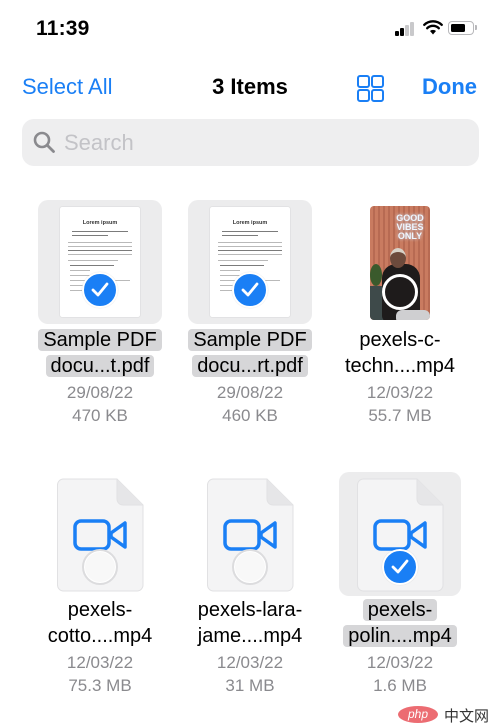  I want to click on search-icon, so click(44, 142).